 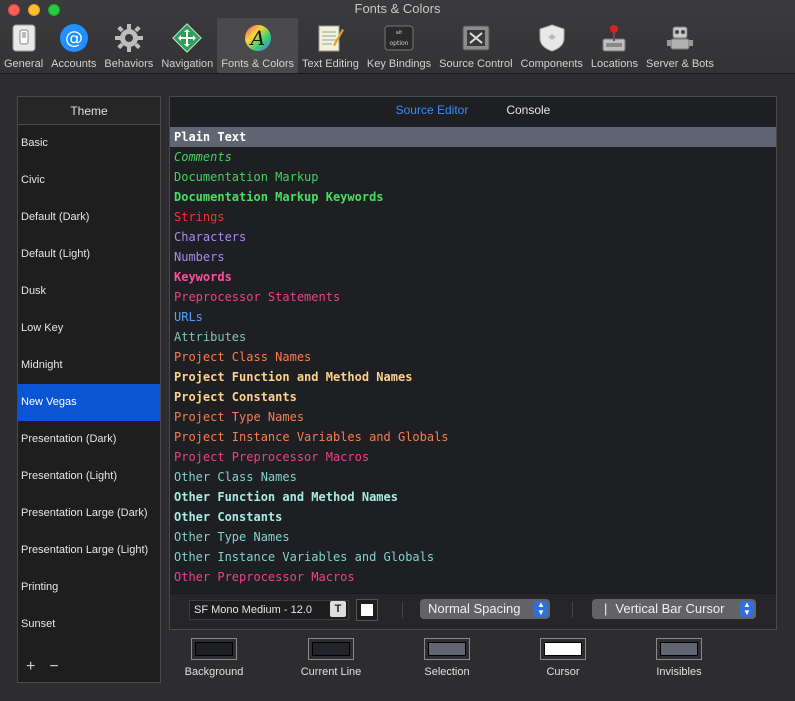 I want to click on tab-key-bindings: alt option Key Bindings, so click(x=399, y=45).